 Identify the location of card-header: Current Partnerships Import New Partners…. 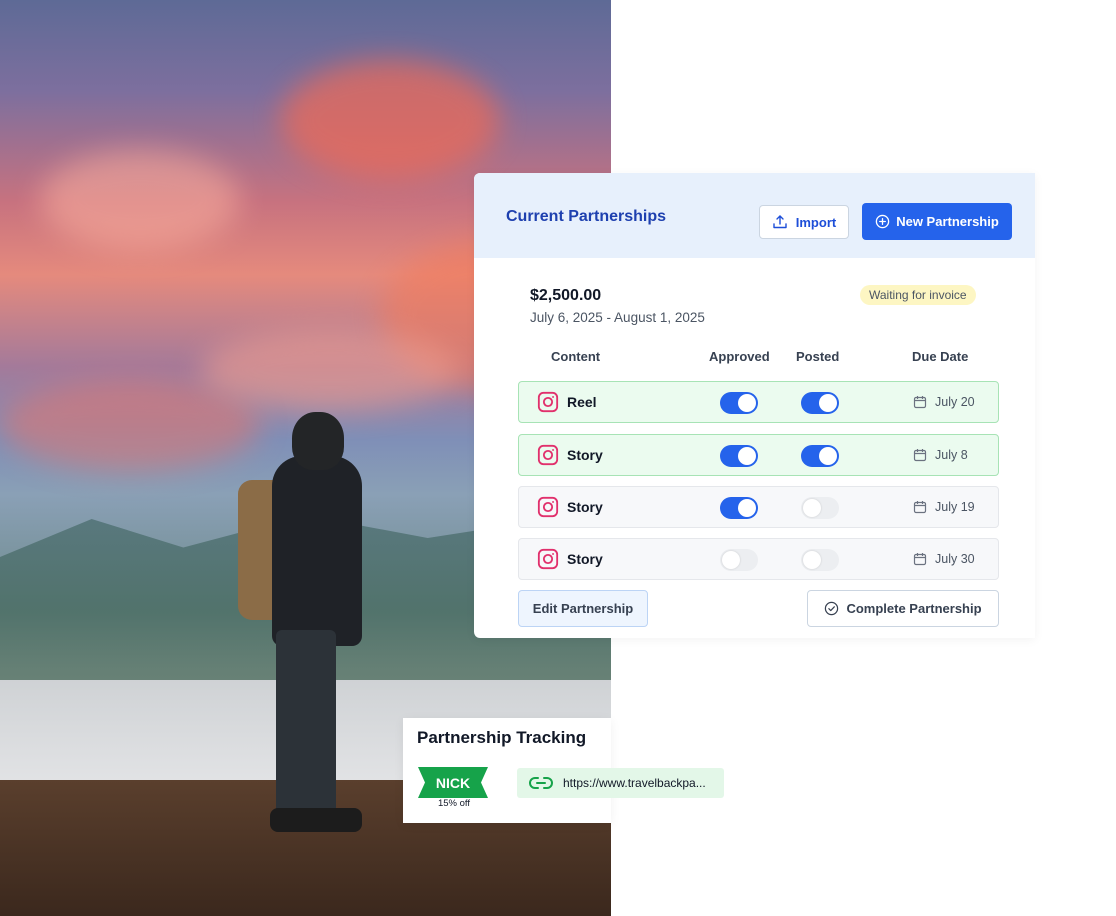
(754, 215).